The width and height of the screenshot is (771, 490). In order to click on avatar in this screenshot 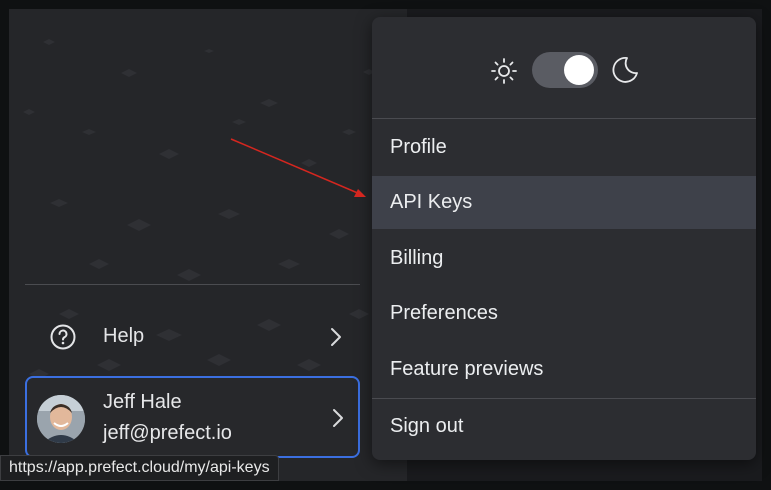, I will do `click(61, 419)`.